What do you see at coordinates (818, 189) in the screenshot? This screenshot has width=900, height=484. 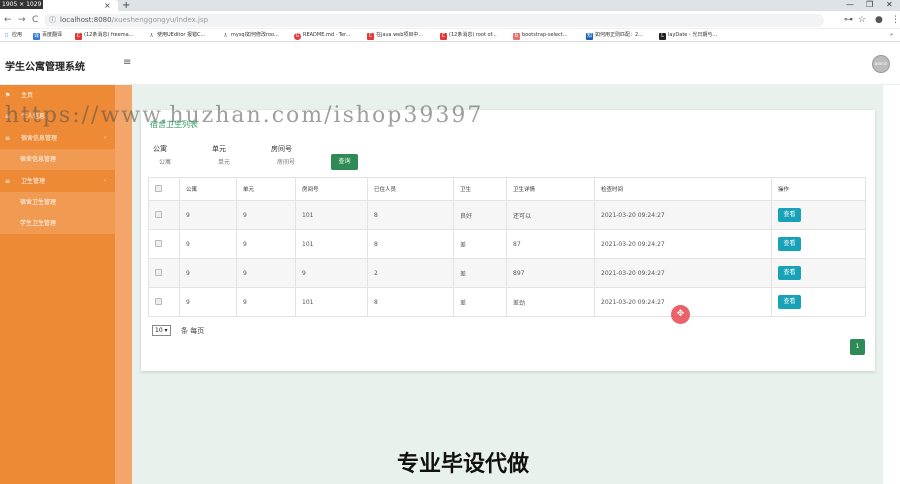 I see `column-header: 操作` at bounding box center [818, 189].